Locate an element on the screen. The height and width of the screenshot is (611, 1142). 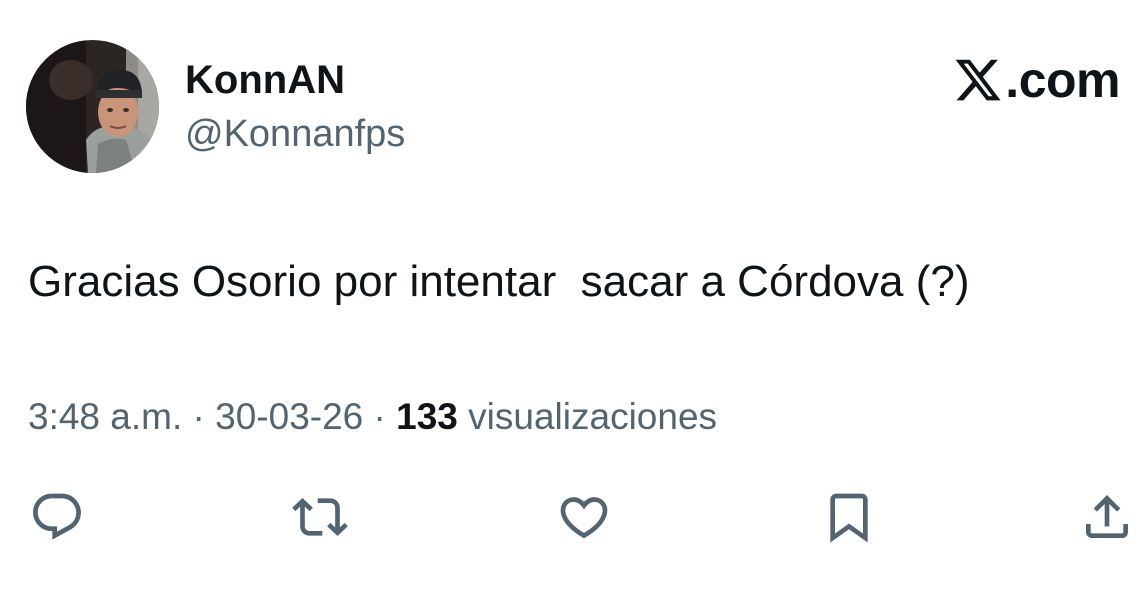
share-button is located at coordinates (1107, 517).